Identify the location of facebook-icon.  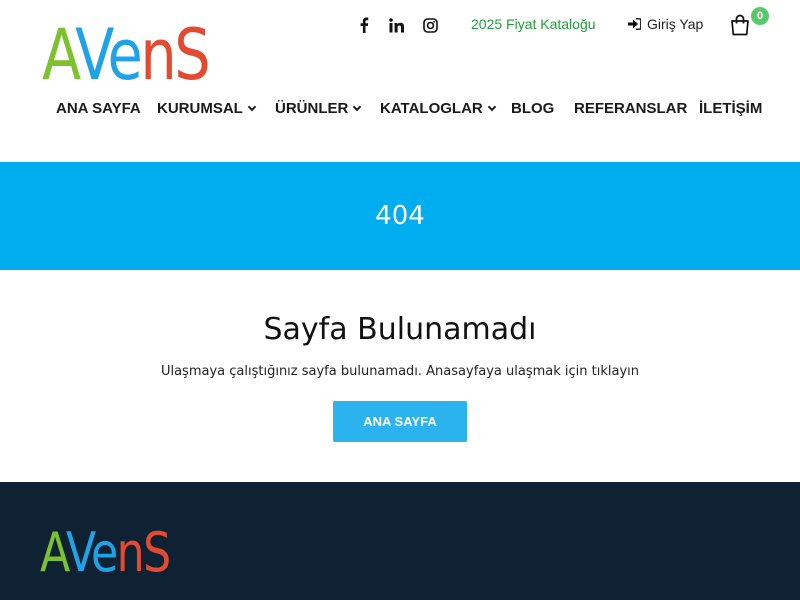
(364, 25).